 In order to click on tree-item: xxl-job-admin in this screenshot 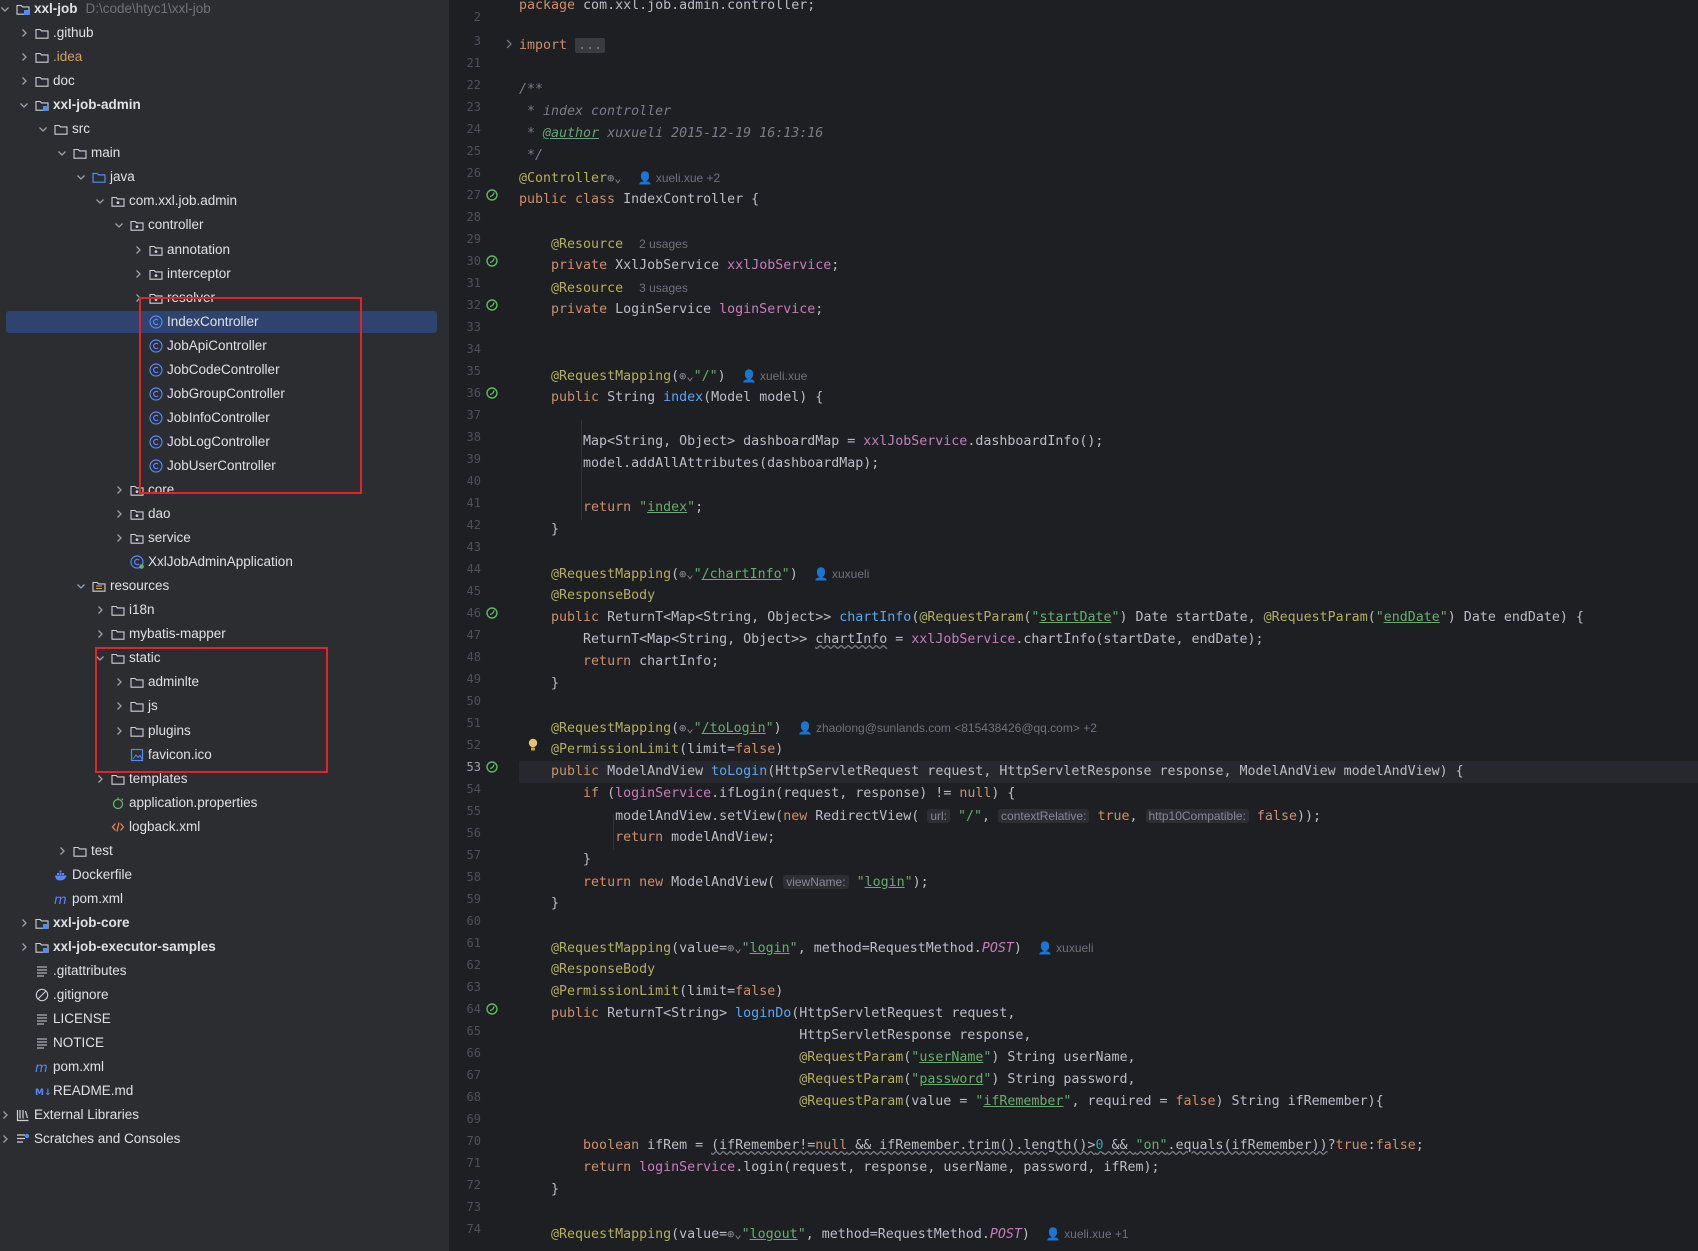, I will do `click(224, 105)`.